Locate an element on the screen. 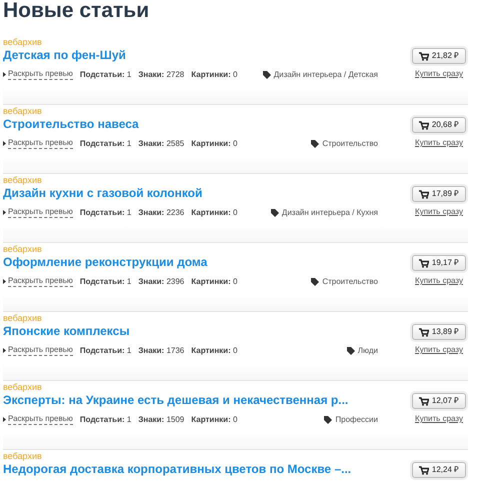  article-title: Дизайн кухни с газовой колонкой is located at coordinates (102, 193).